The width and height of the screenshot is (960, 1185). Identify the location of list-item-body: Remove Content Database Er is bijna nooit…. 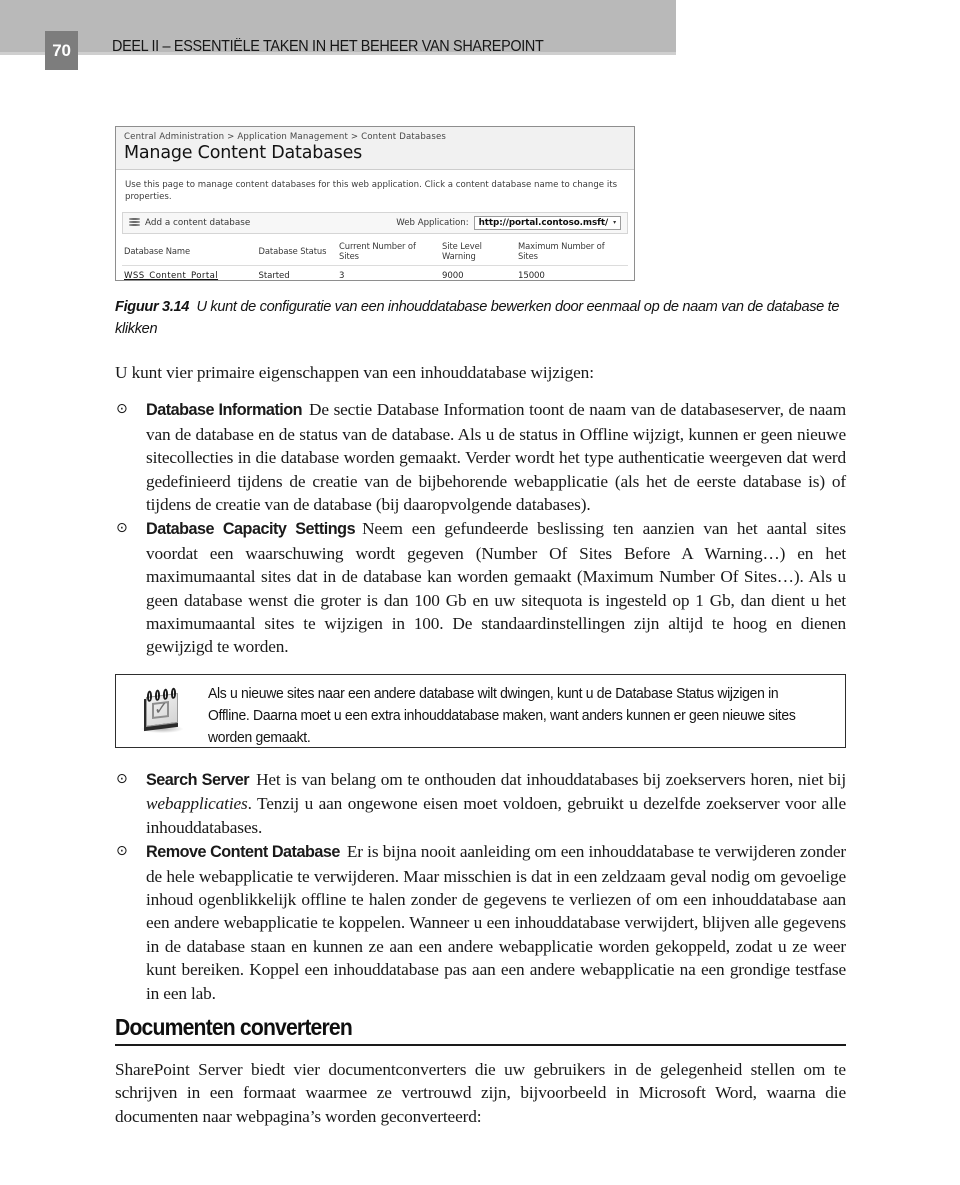
(496, 922).